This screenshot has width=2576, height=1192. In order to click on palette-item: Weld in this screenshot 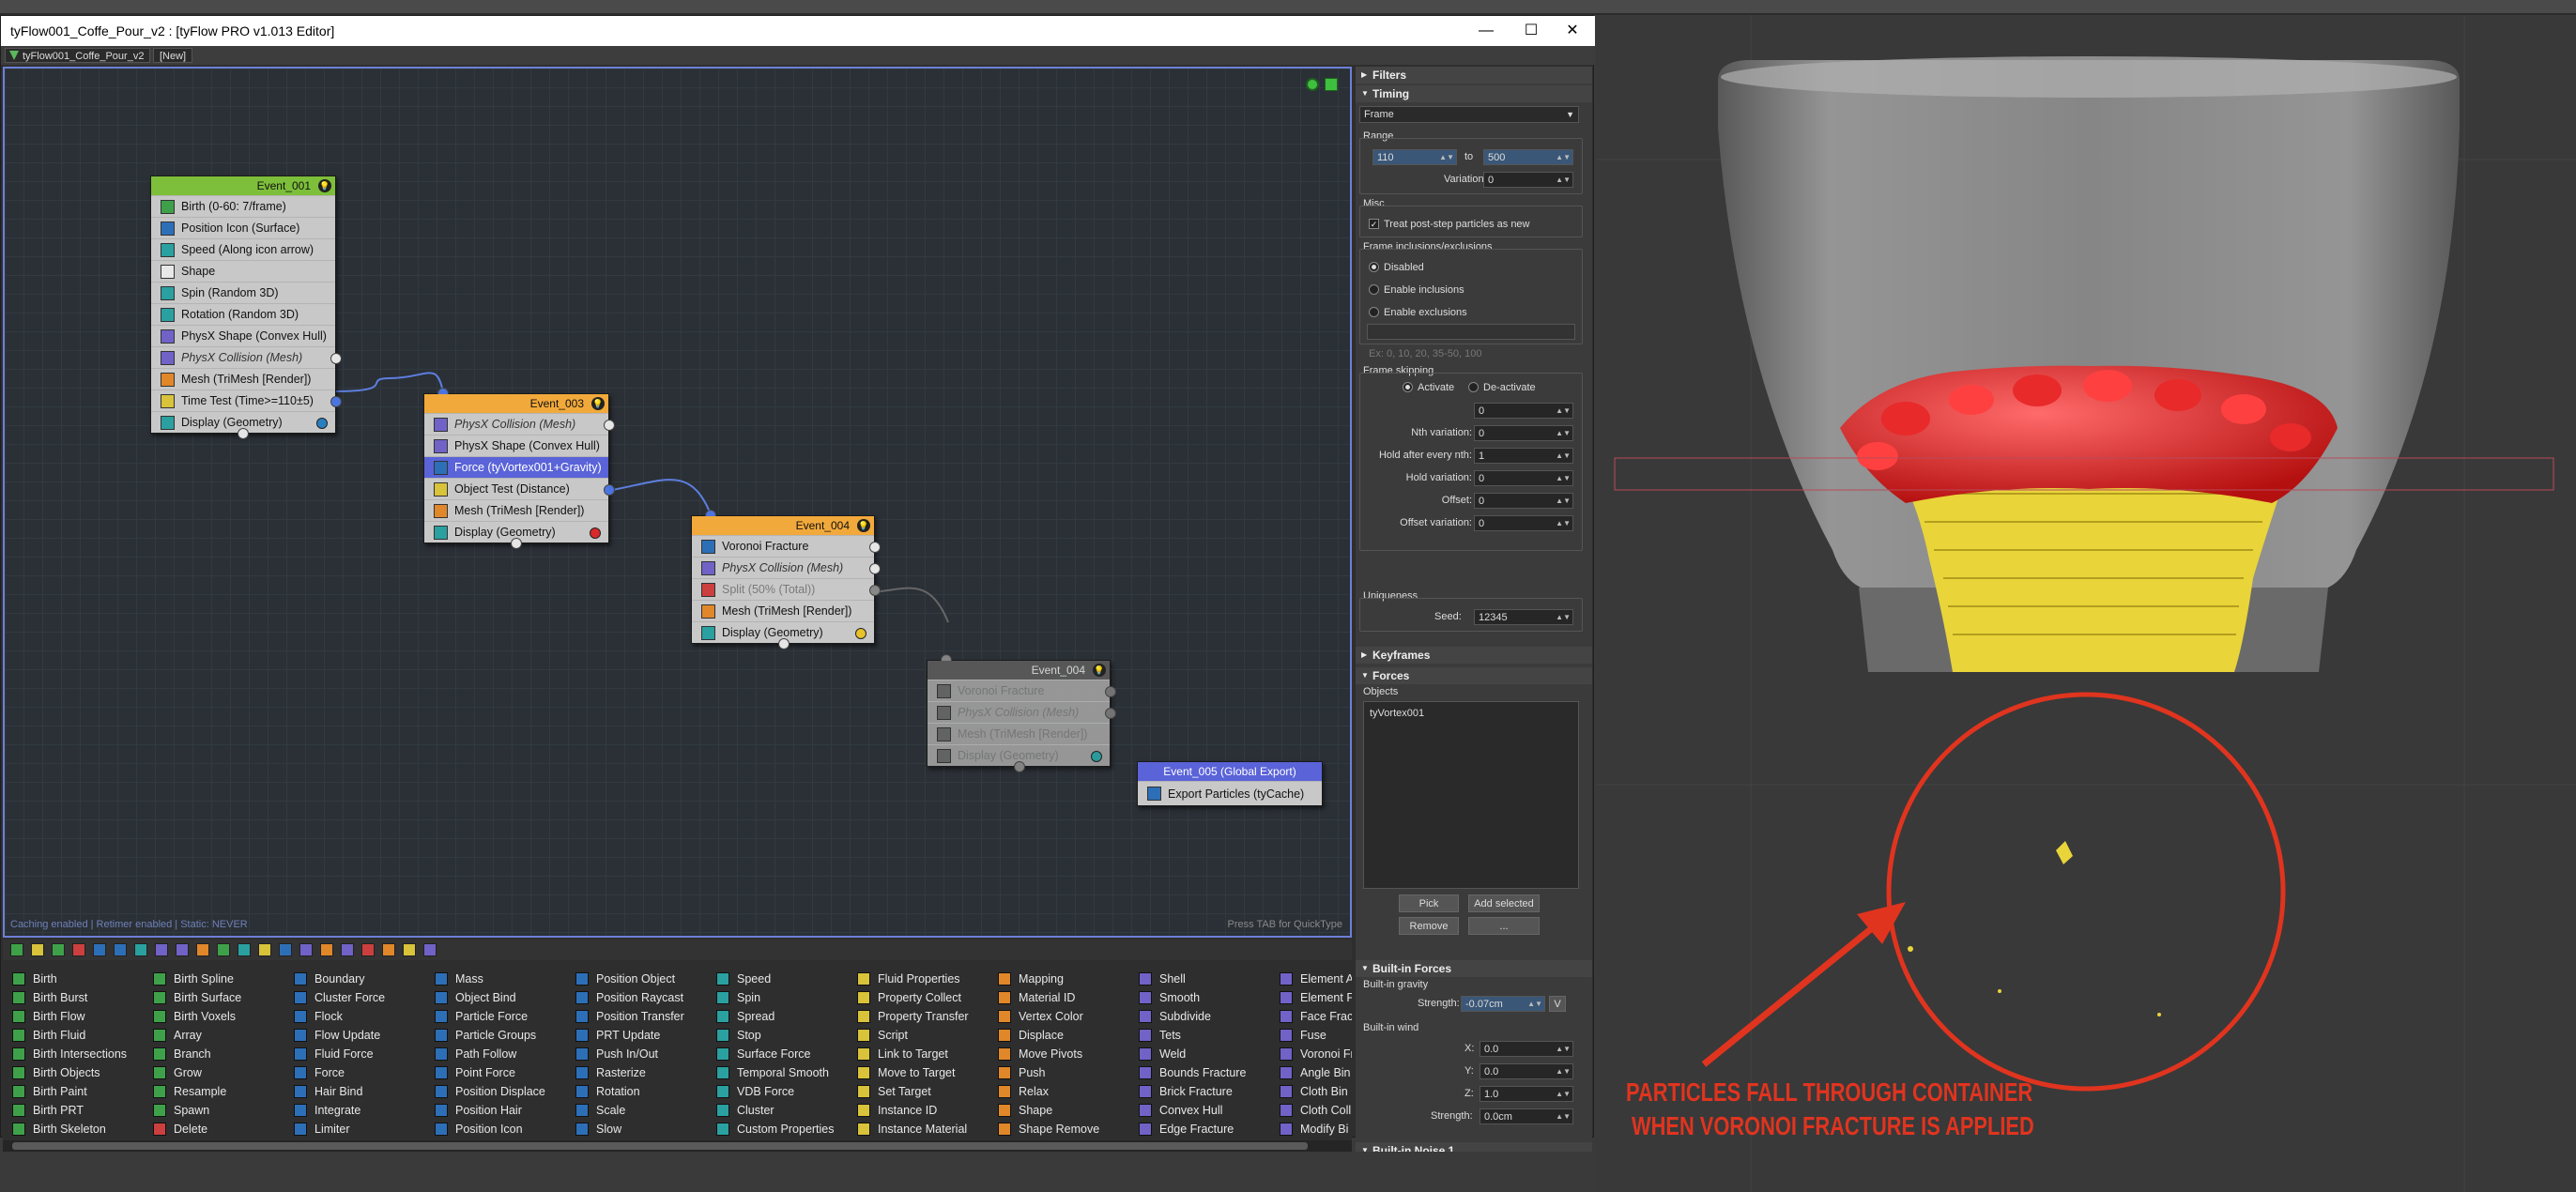, I will do `click(1191, 1054)`.